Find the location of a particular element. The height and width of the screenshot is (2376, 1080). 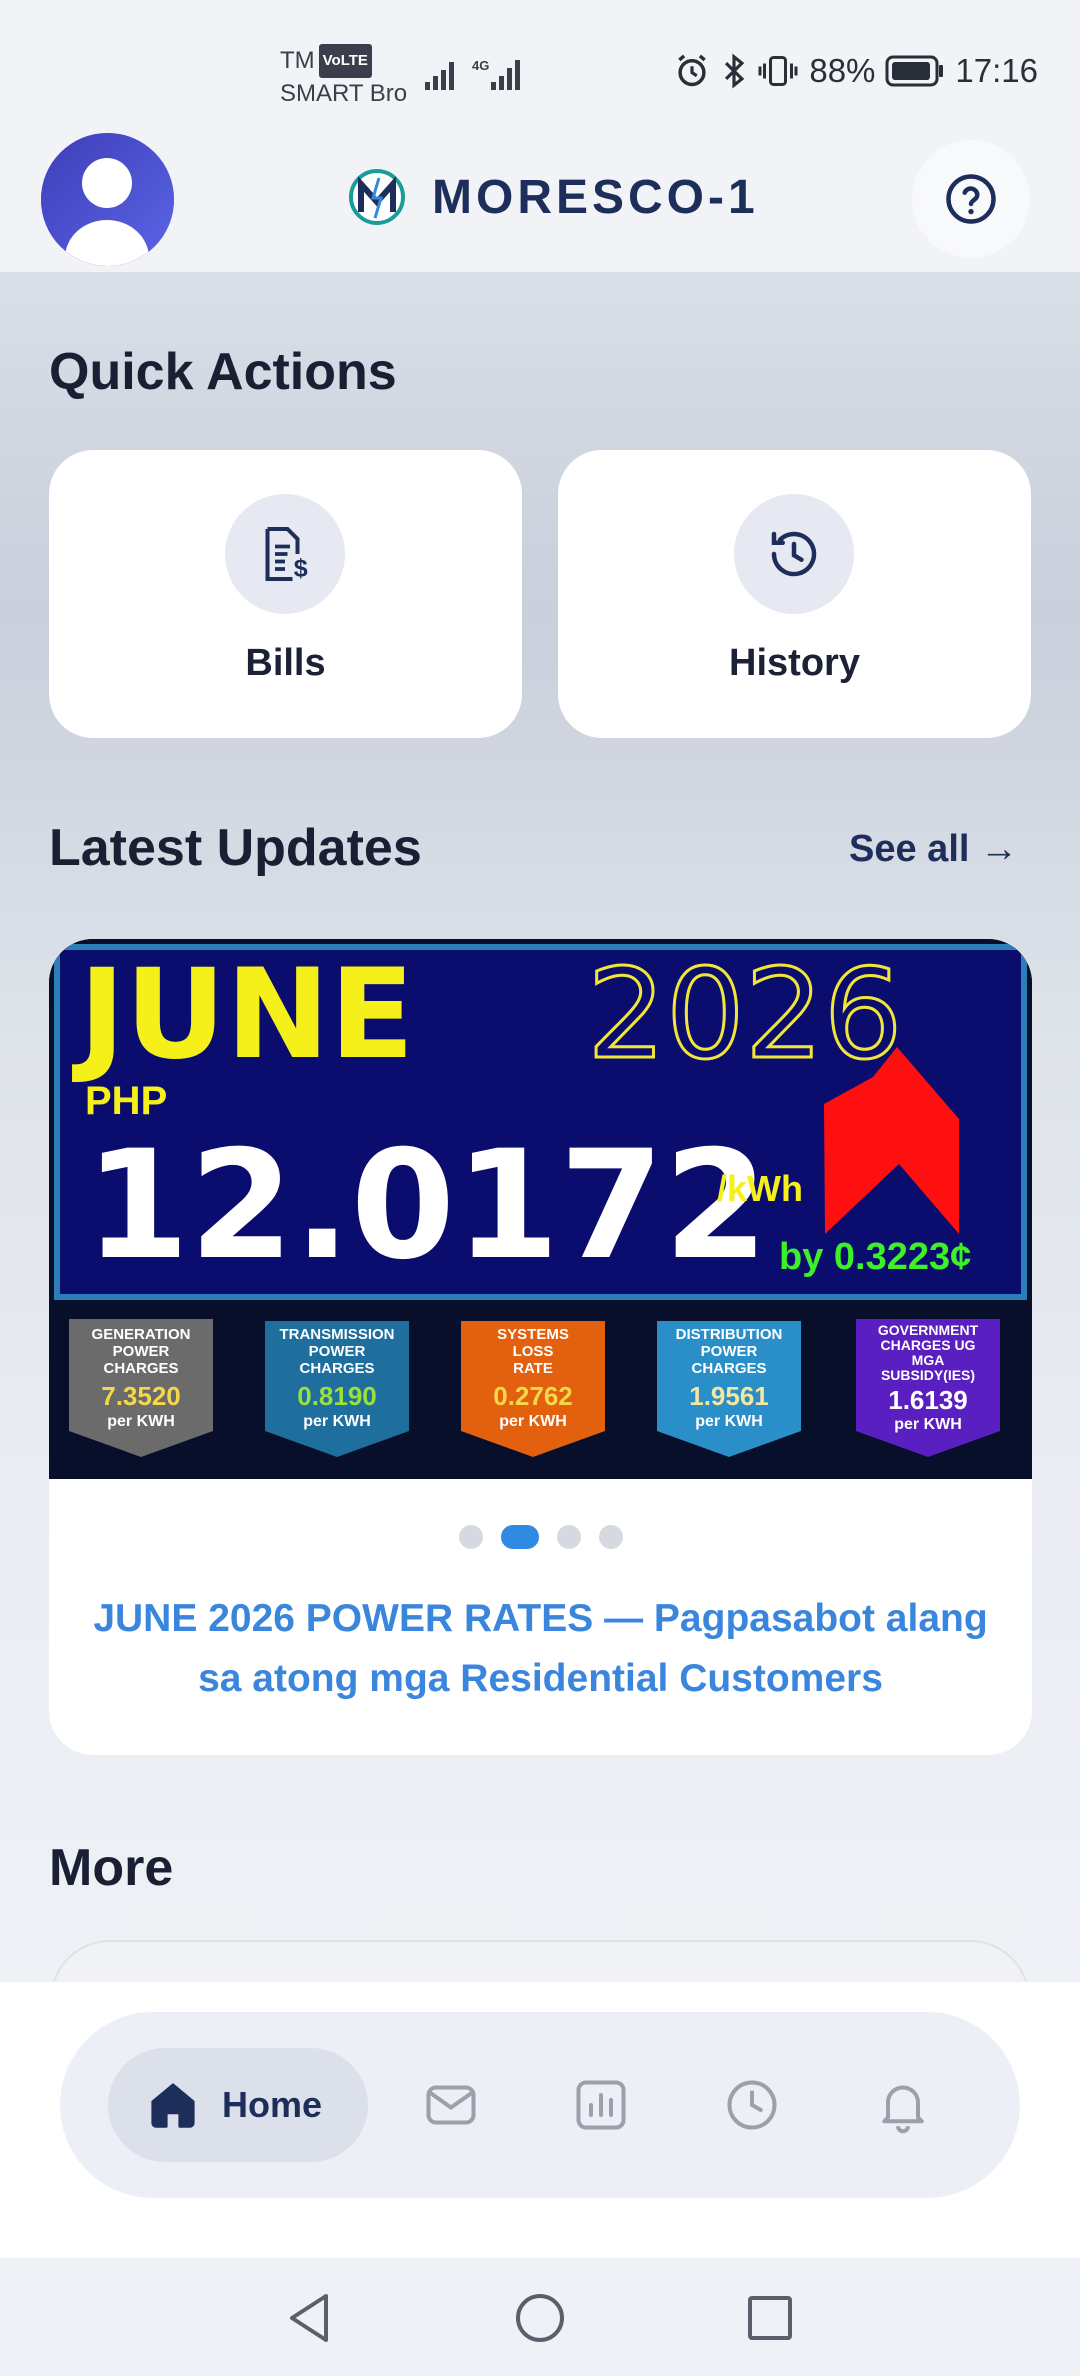

nav-usage-button is located at coordinates (601, 2105).